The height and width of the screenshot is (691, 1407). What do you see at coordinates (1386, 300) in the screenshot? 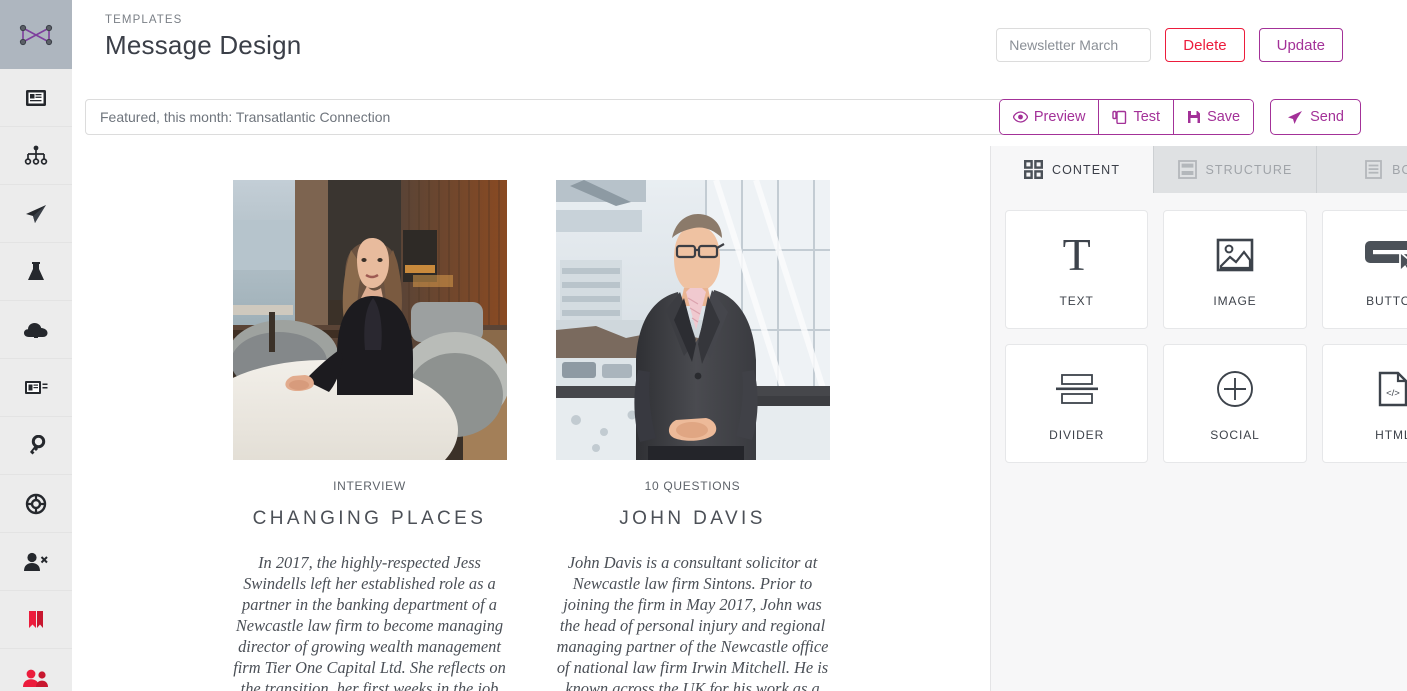
I see `block-button-label: BUTTON` at bounding box center [1386, 300].